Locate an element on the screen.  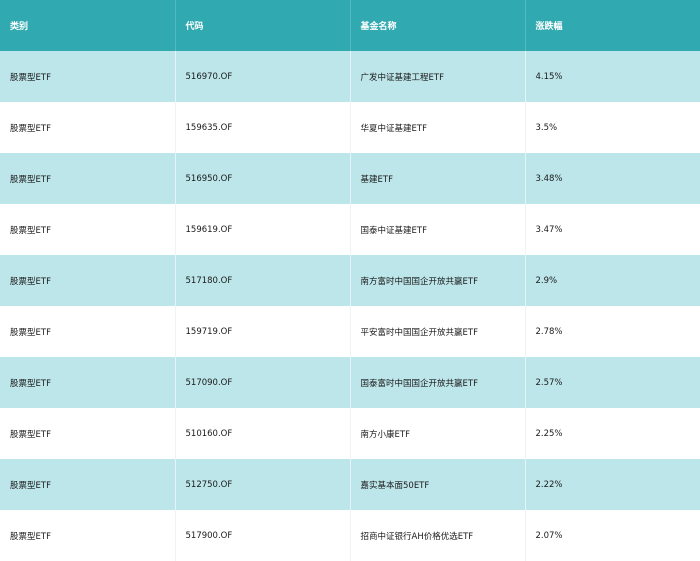
table-row: 股票型ETF 517180.OF 南方富时中国国企开放共赢ETF 2.9% is located at coordinates (350, 280).